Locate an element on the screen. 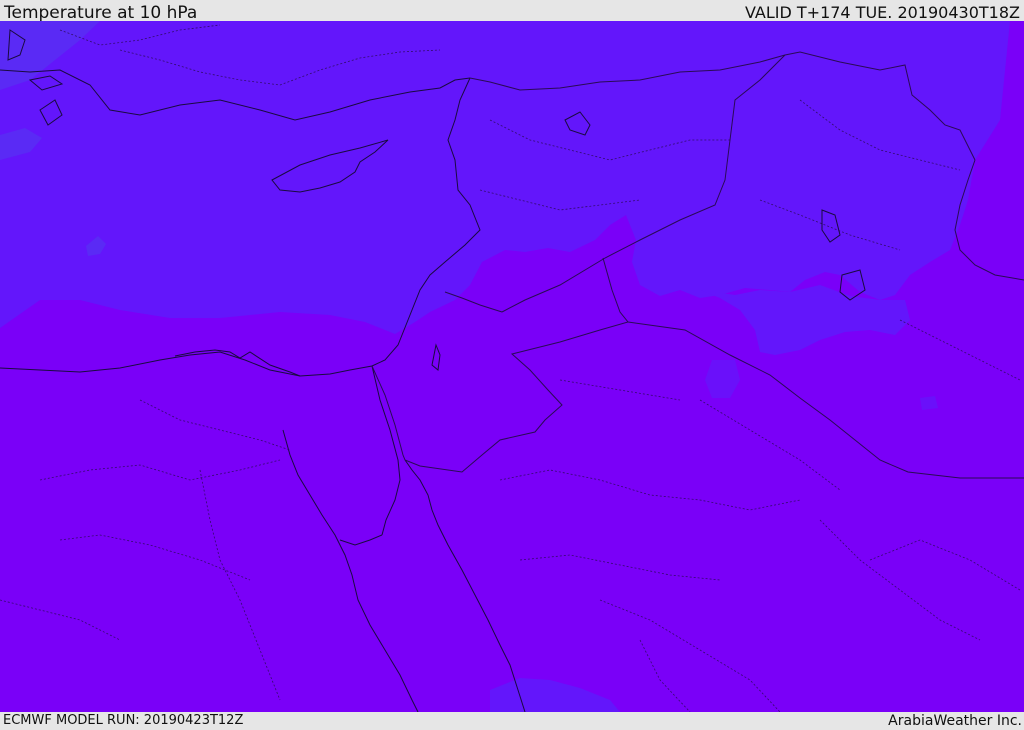 The height and width of the screenshot is (730, 1024). model-run-label: ECMWF MODEL RUN: 20190423T12Z is located at coordinates (123, 720).